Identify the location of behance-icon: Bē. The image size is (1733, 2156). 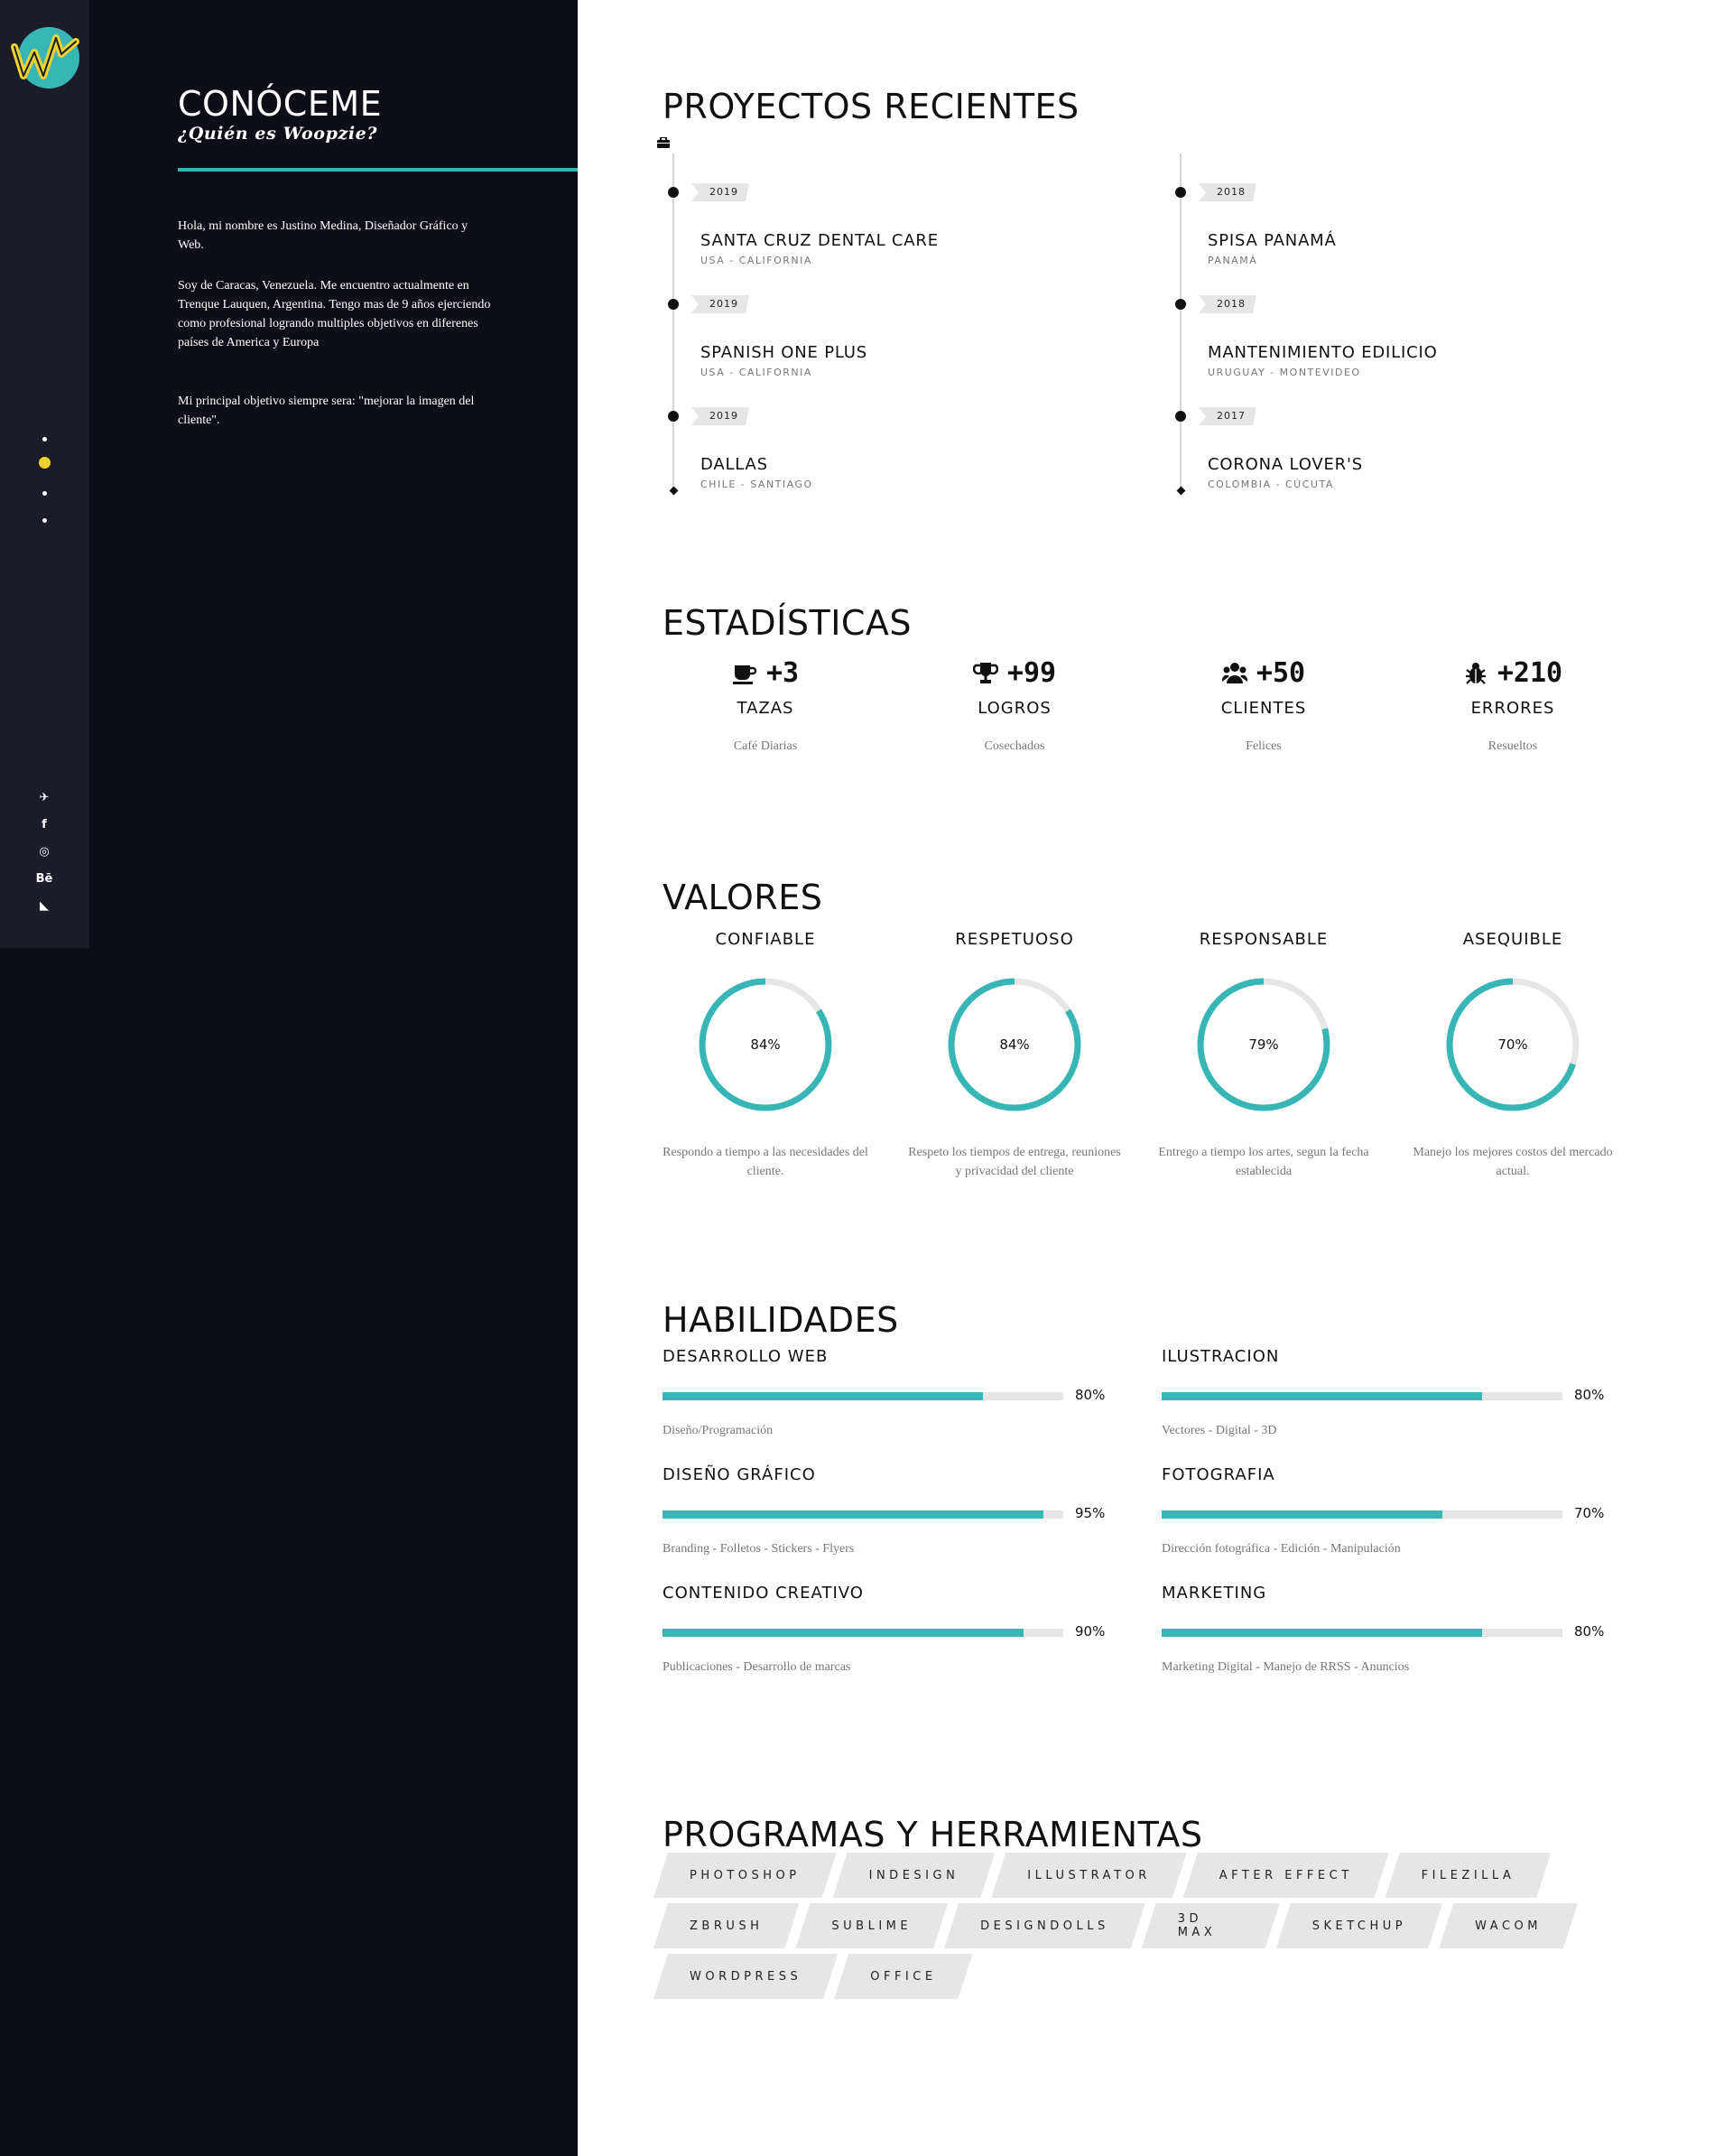
(44, 879).